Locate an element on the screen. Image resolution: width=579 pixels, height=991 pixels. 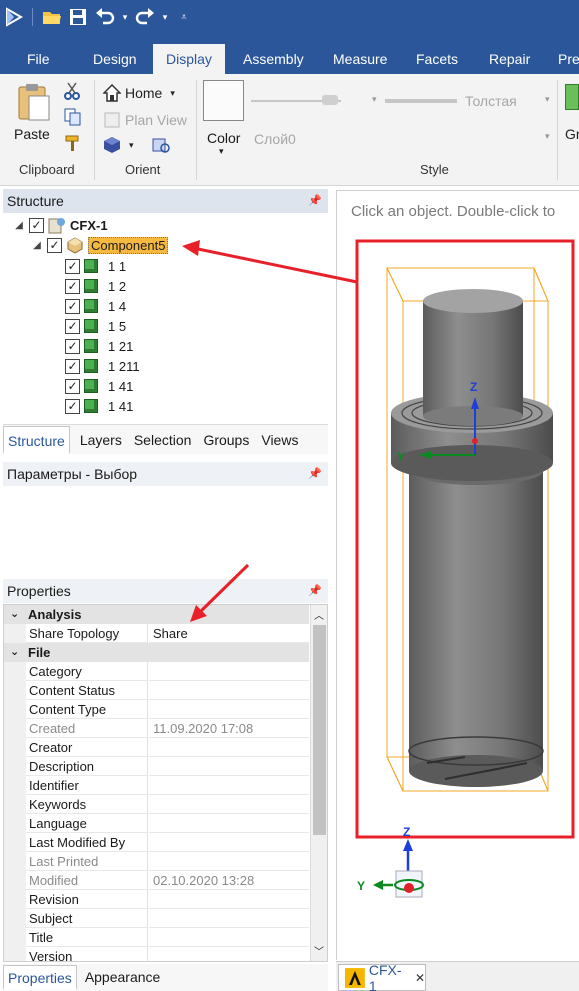
tree-body: ✓ 1 1 is located at coordinates (95, 266).